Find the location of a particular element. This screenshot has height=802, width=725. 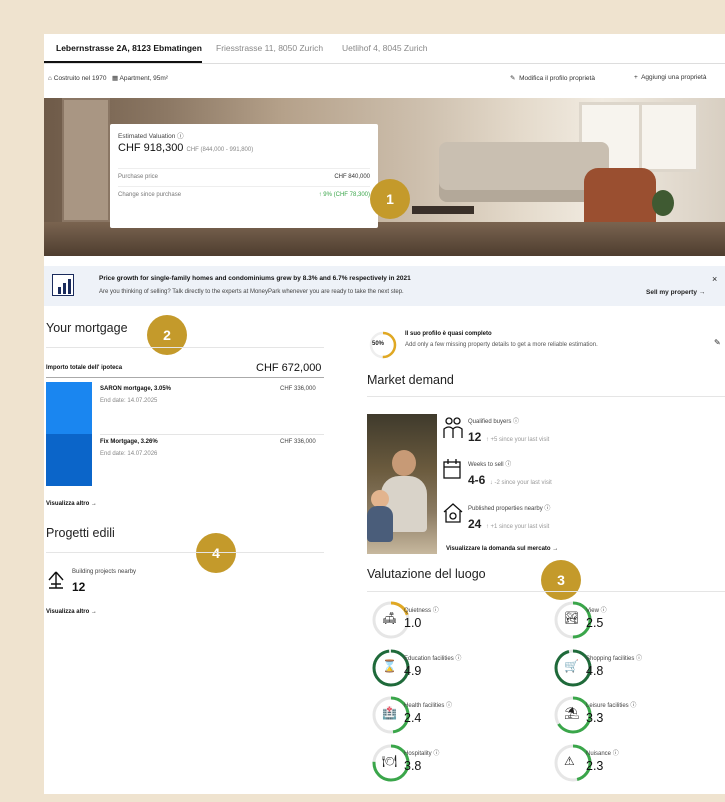

mortgage-title: Your mortgage is located at coordinates (87, 328).